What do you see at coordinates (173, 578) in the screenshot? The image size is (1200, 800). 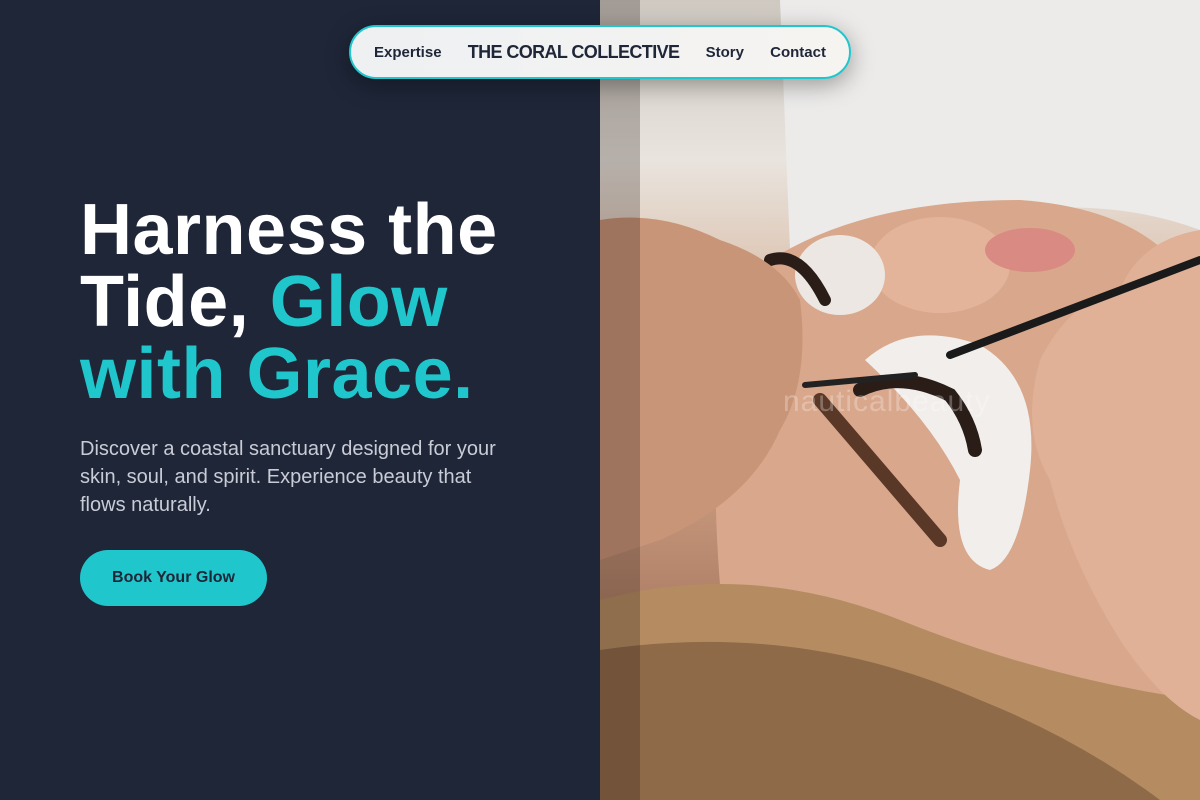 I see `book-your-glow-button: Book Your Glow` at bounding box center [173, 578].